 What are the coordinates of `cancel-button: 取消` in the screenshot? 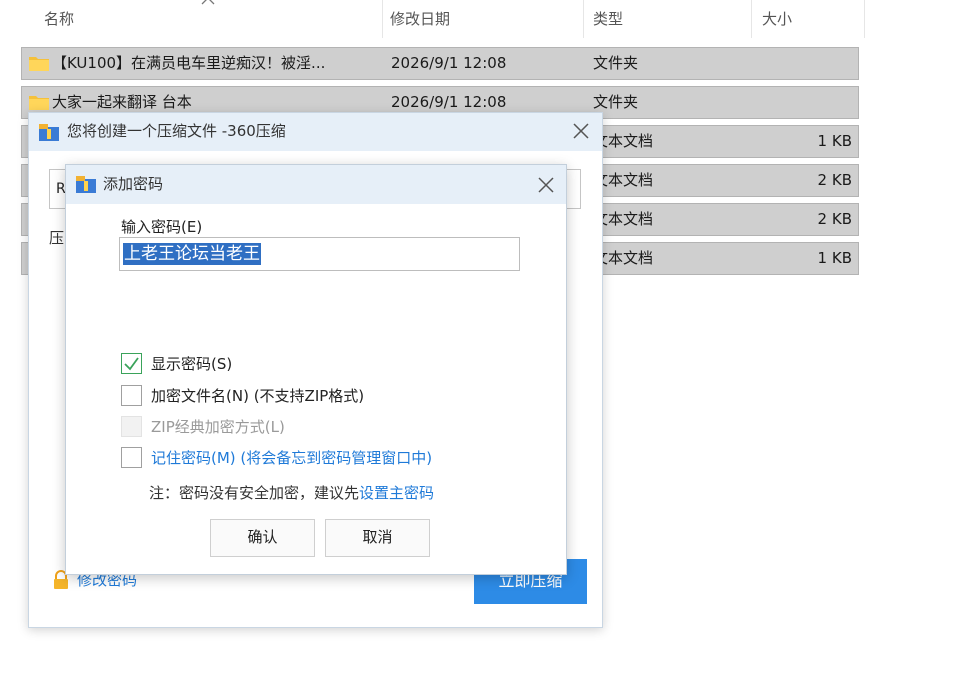 It's located at (377, 538).